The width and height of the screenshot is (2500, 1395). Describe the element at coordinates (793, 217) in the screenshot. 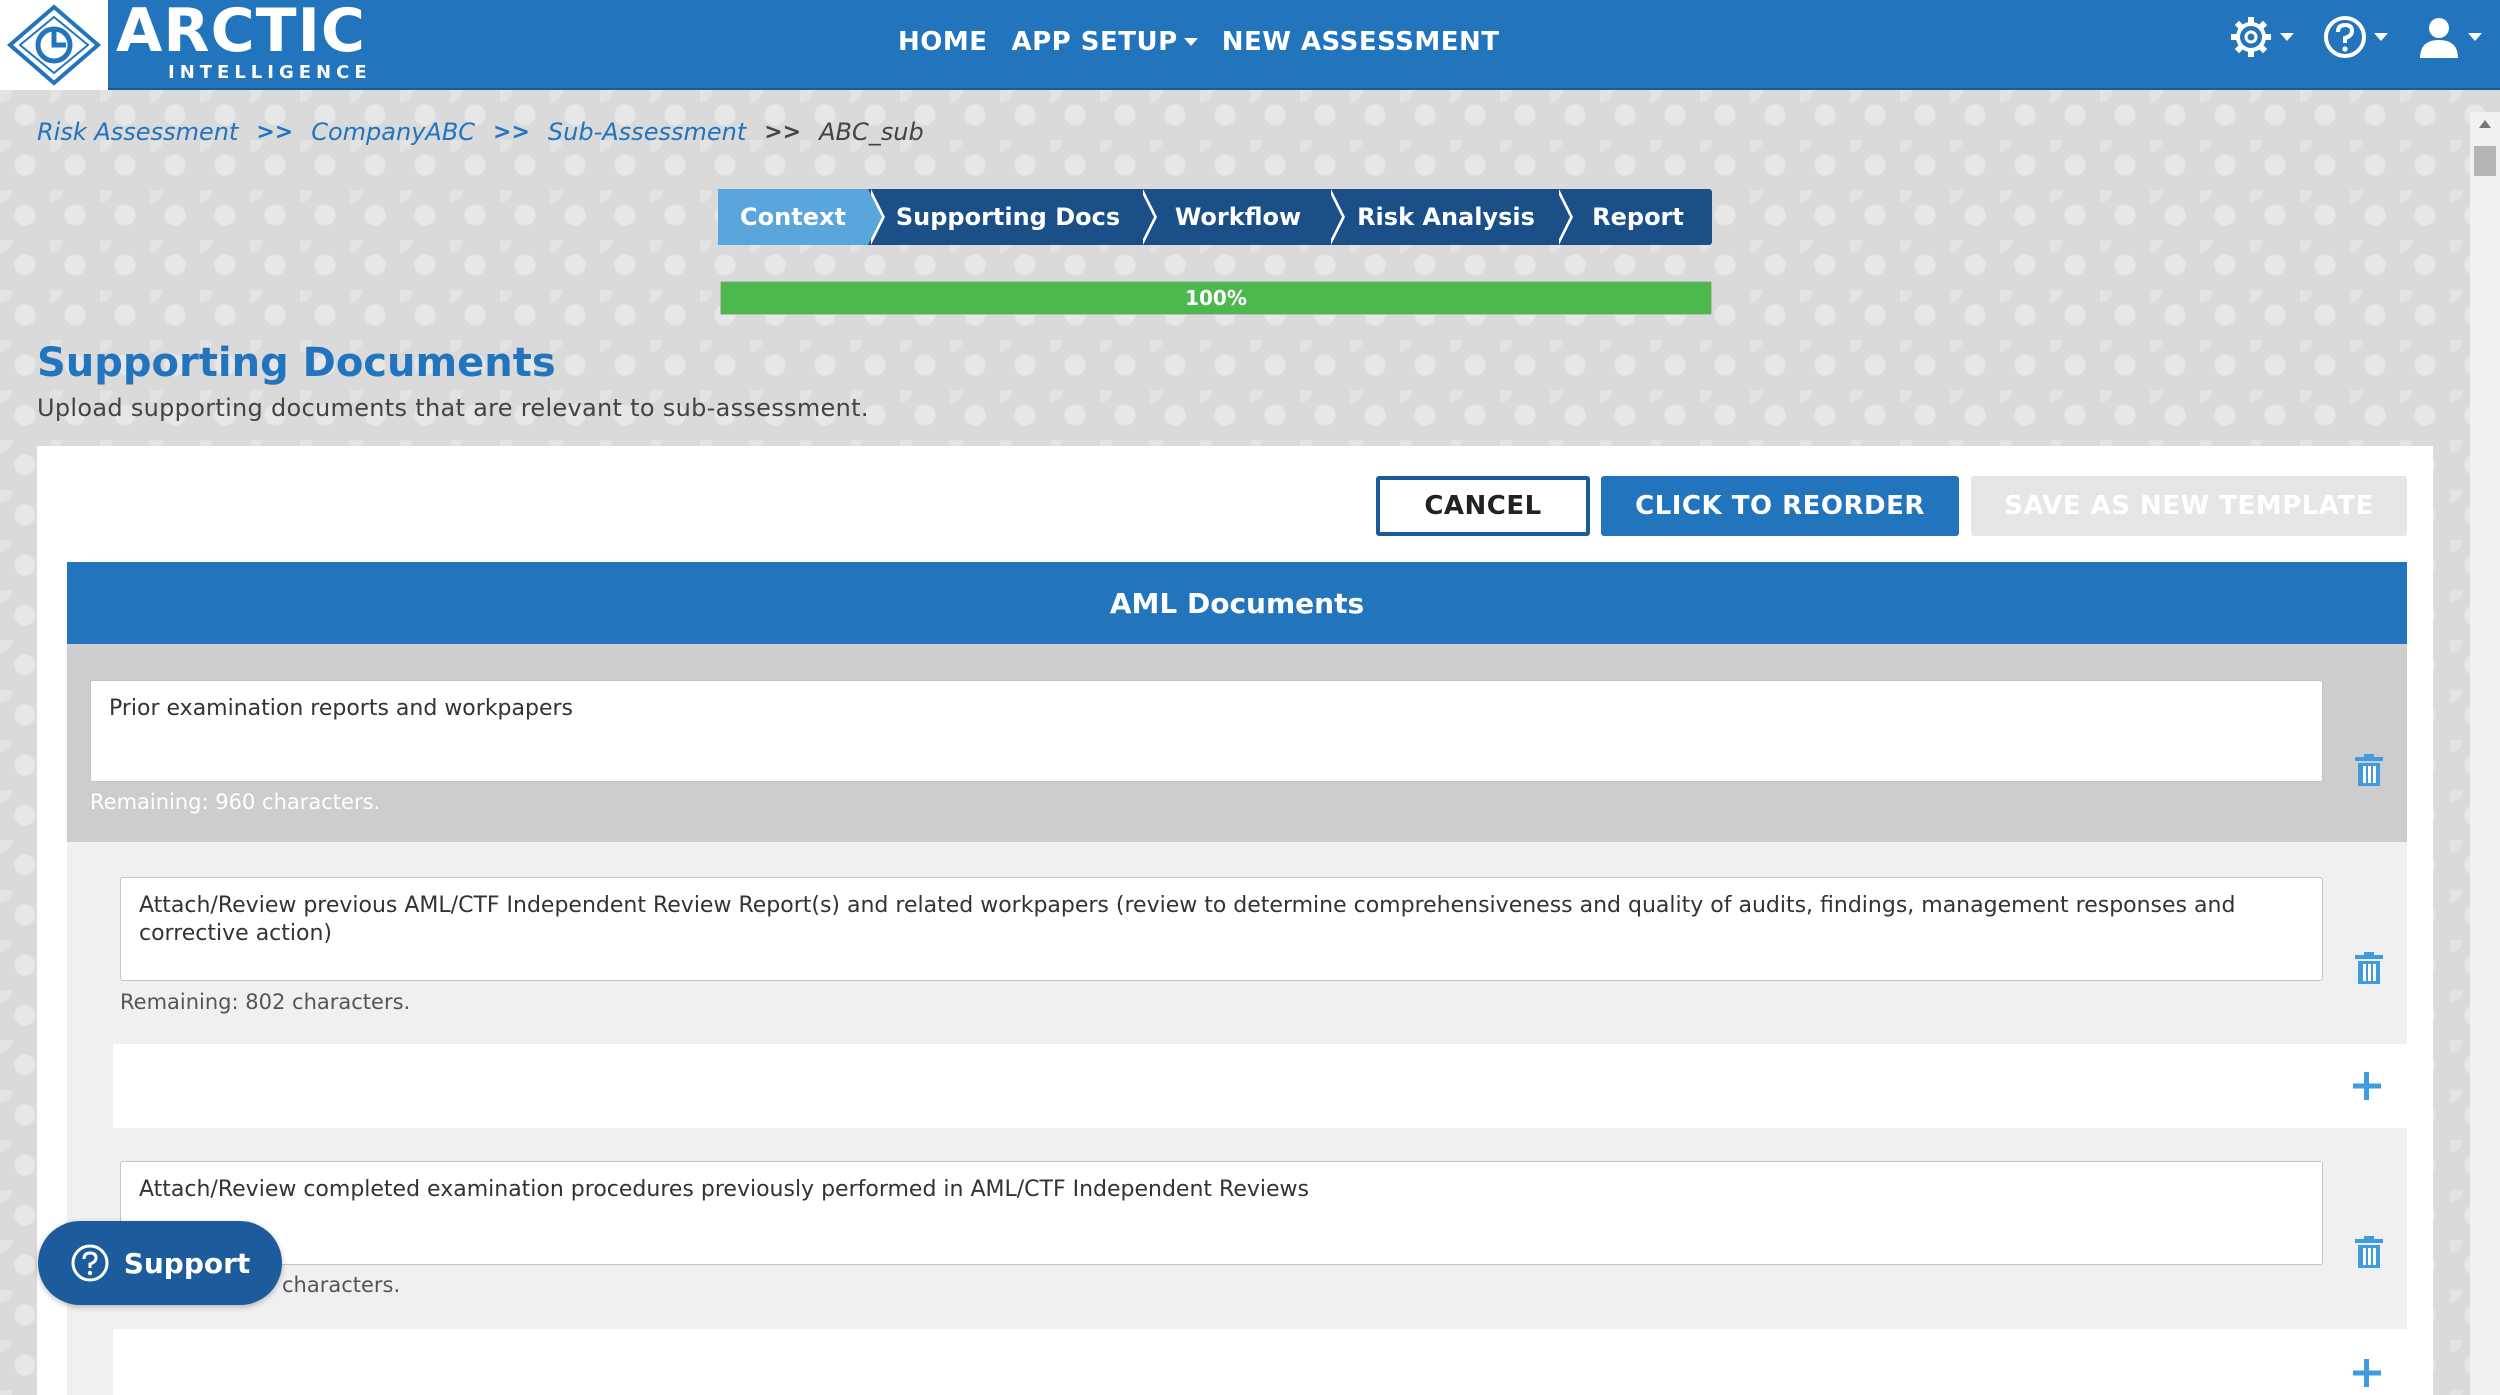

I see `step-context-label: Context` at that location.